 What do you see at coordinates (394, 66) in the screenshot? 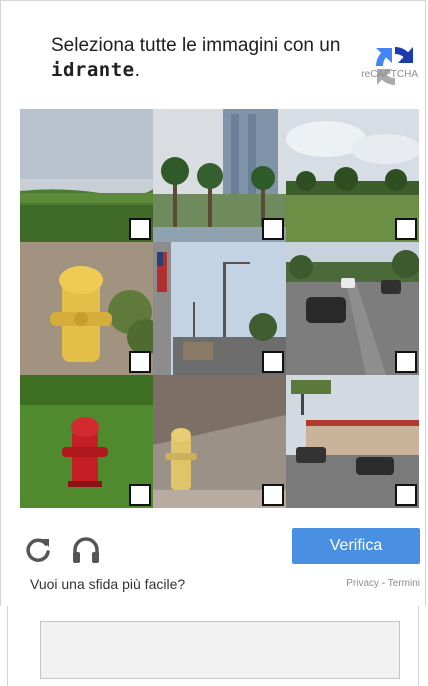
I see `recaptcha-logo-icon` at bounding box center [394, 66].